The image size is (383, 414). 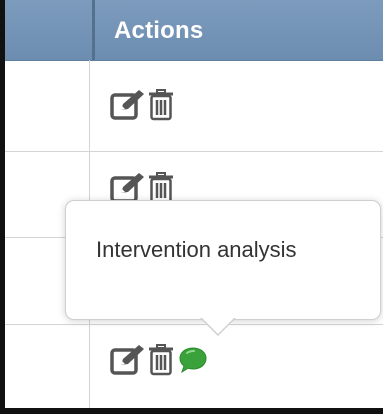 What do you see at coordinates (158, 31) in the screenshot?
I see `actions-column-header: Actions` at bounding box center [158, 31].